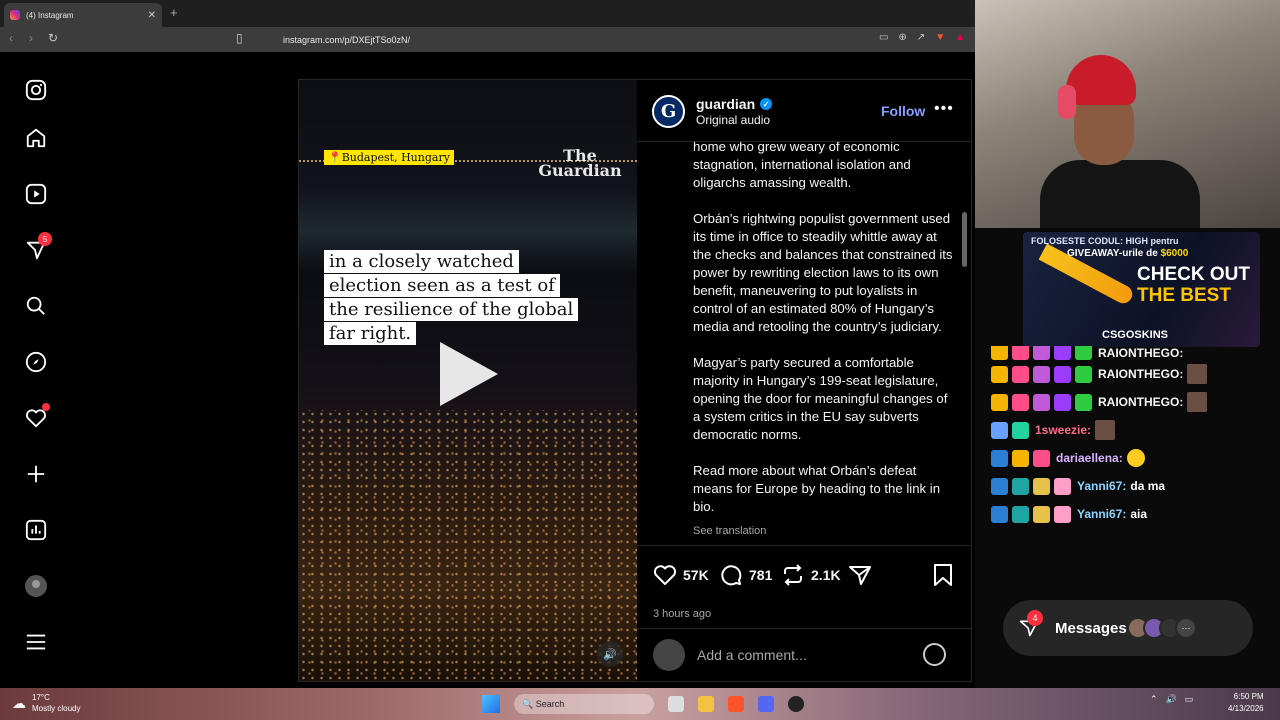 This screenshot has width=1280, height=720. I want to click on network-icon: ▭, so click(1189, 699).